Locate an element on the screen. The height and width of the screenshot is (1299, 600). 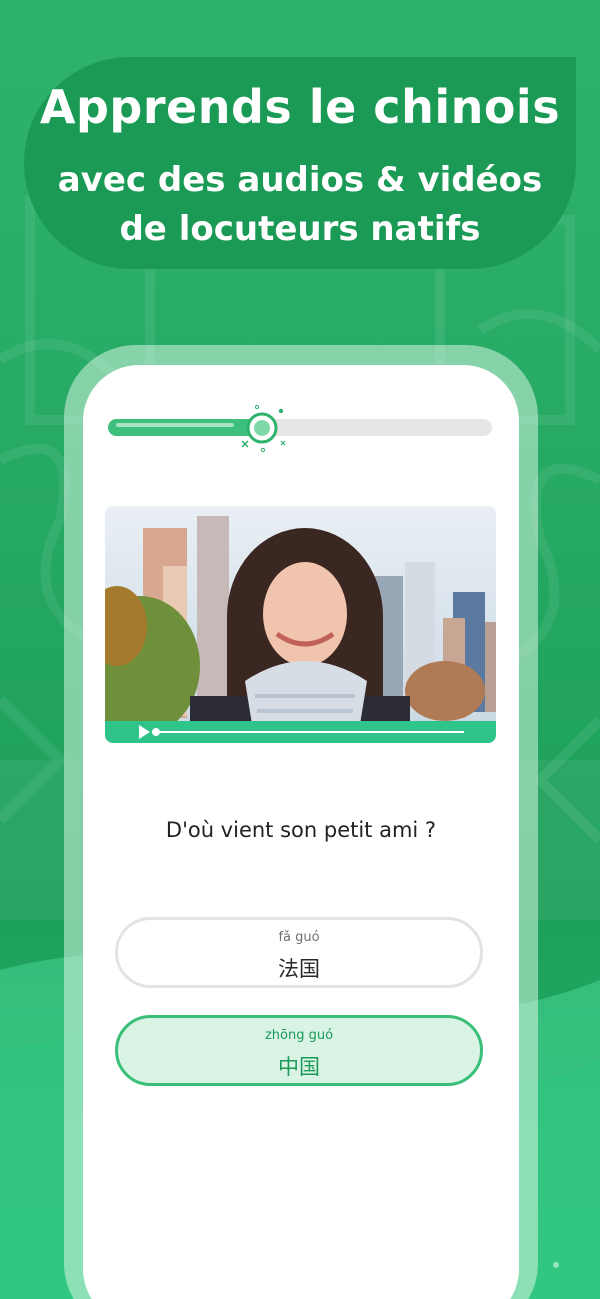
video-player is located at coordinates (300, 624).